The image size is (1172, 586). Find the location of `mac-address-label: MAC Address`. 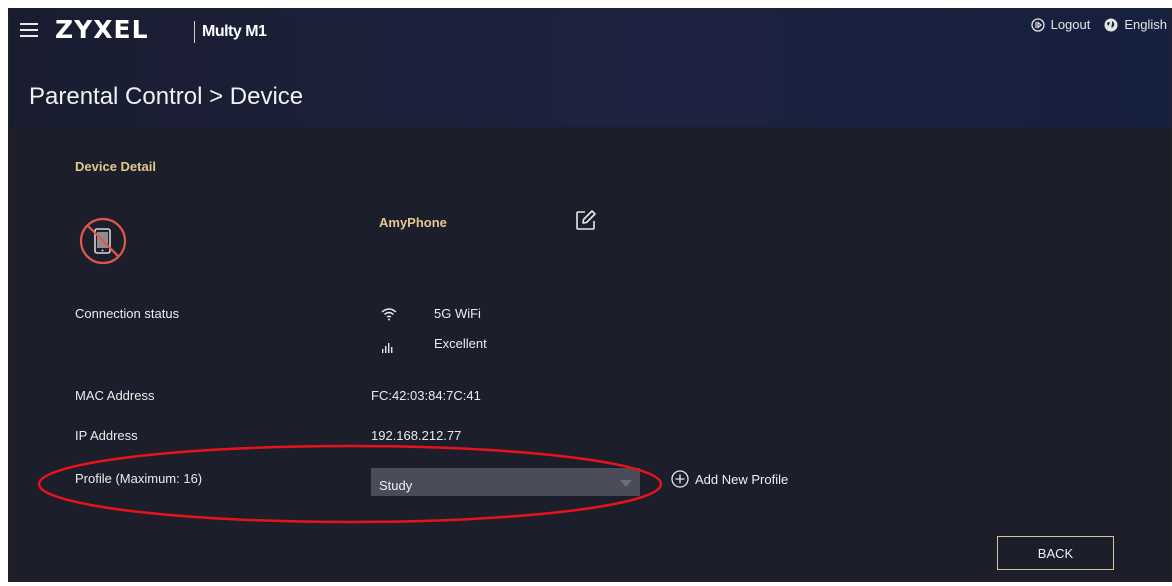

mac-address-label: MAC Address is located at coordinates (115, 395).